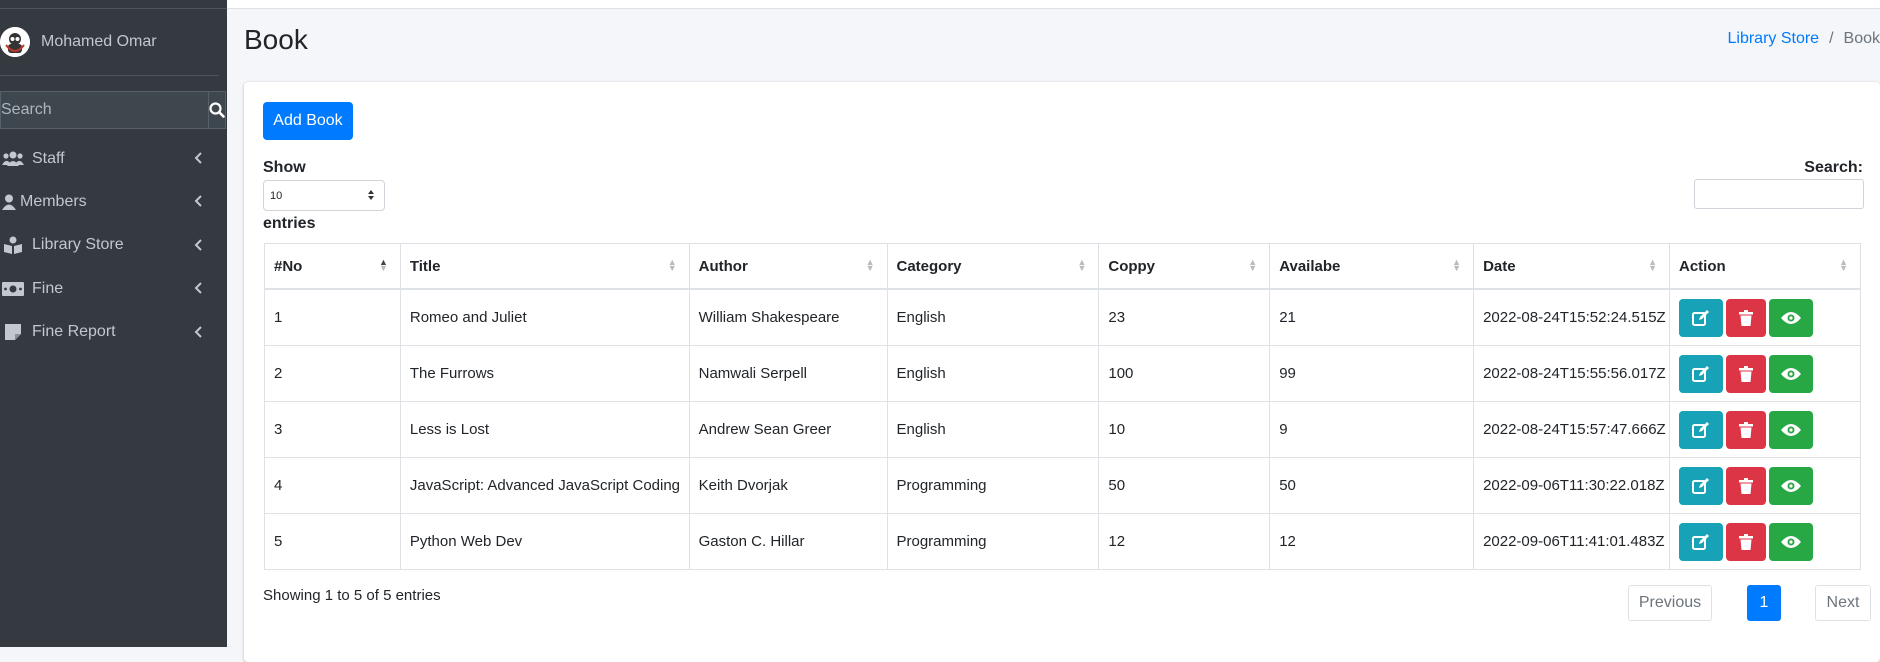  What do you see at coordinates (544, 485) in the screenshot?
I see `cell-title: JavaScript: Advanced JavaScript Coding` at bounding box center [544, 485].